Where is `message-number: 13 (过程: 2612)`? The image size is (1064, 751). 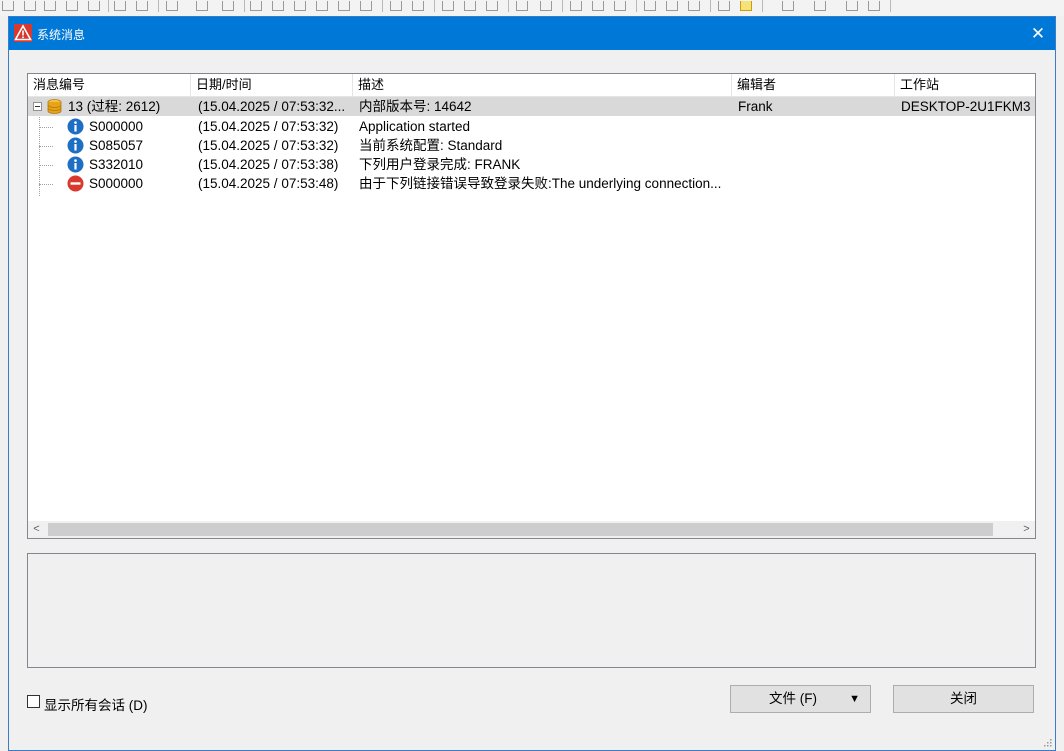 message-number: 13 (过程: 2612) is located at coordinates (114, 106).